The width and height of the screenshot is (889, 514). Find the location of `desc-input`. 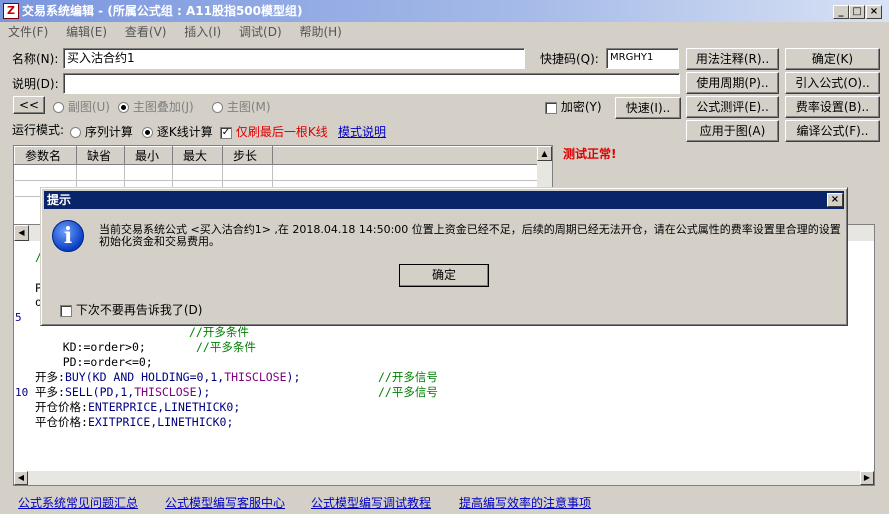

desc-input is located at coordinates (371, 83).